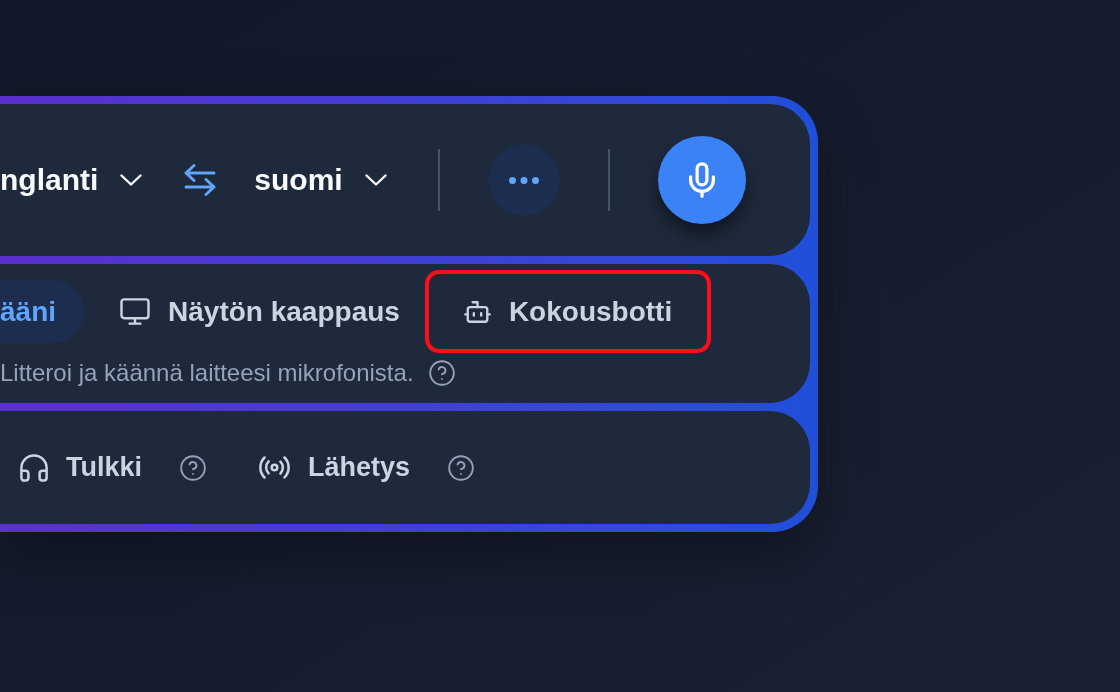 This screenshot has width=1120, height=692. I want to click on mode-option-button: Lähetys, so click(335, 467).